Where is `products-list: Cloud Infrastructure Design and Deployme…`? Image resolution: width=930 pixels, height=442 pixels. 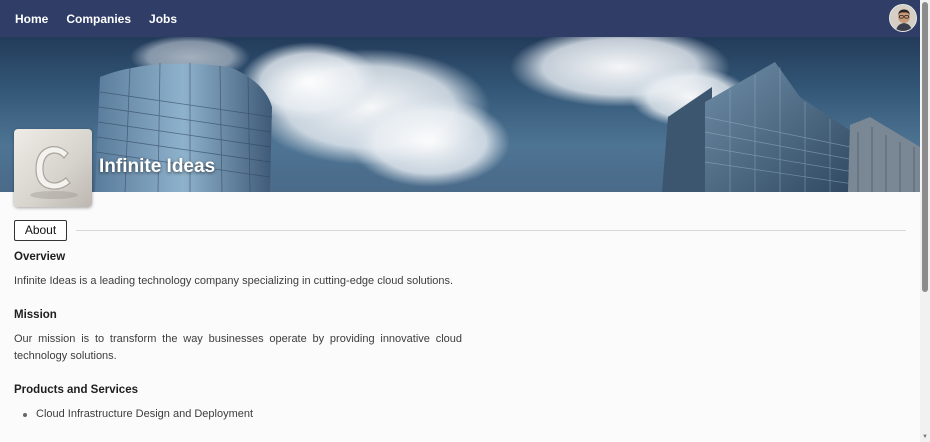 products-list: Cloud Infrastructure Design and Deployme… is located at coordinates (238, 414).